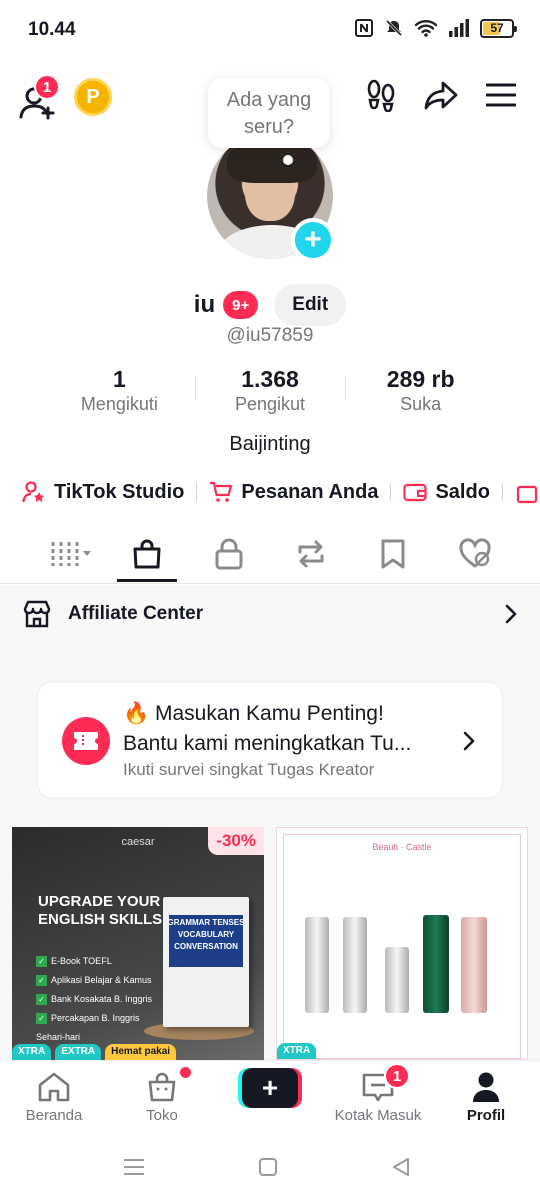 The image size is (540, 1200). What do you see at coordinates (270, 305) in the screenshot?
I see `name-row: iu 9+ Edit` at bounding box center [270, 305].